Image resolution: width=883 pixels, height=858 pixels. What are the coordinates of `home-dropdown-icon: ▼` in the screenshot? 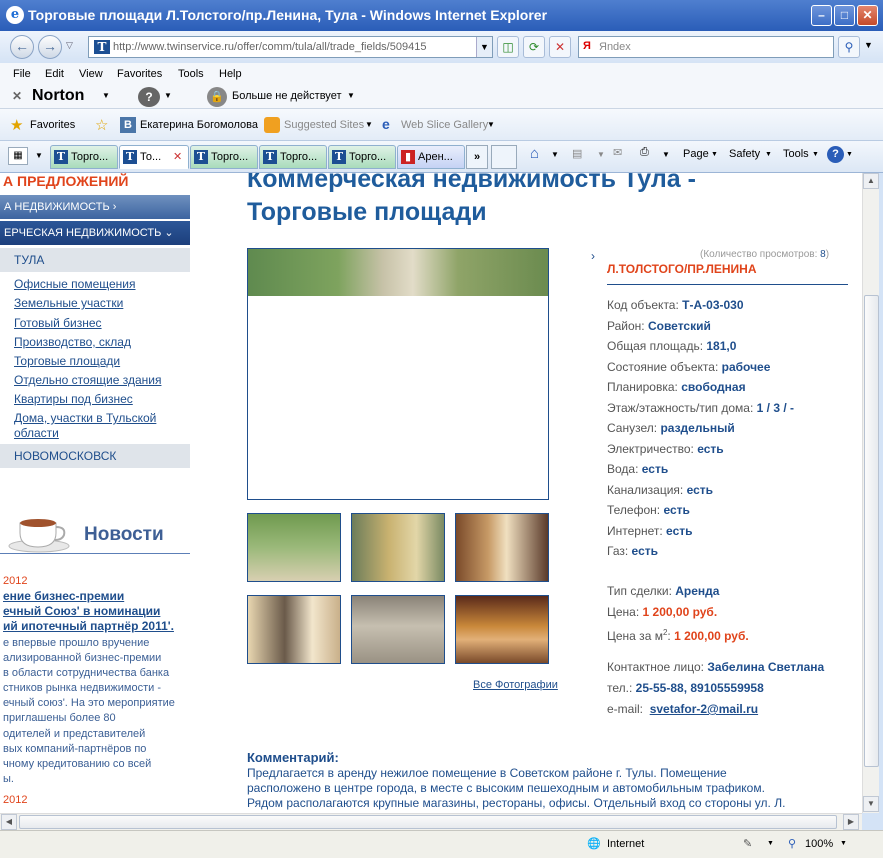 It's located at (555, 154).